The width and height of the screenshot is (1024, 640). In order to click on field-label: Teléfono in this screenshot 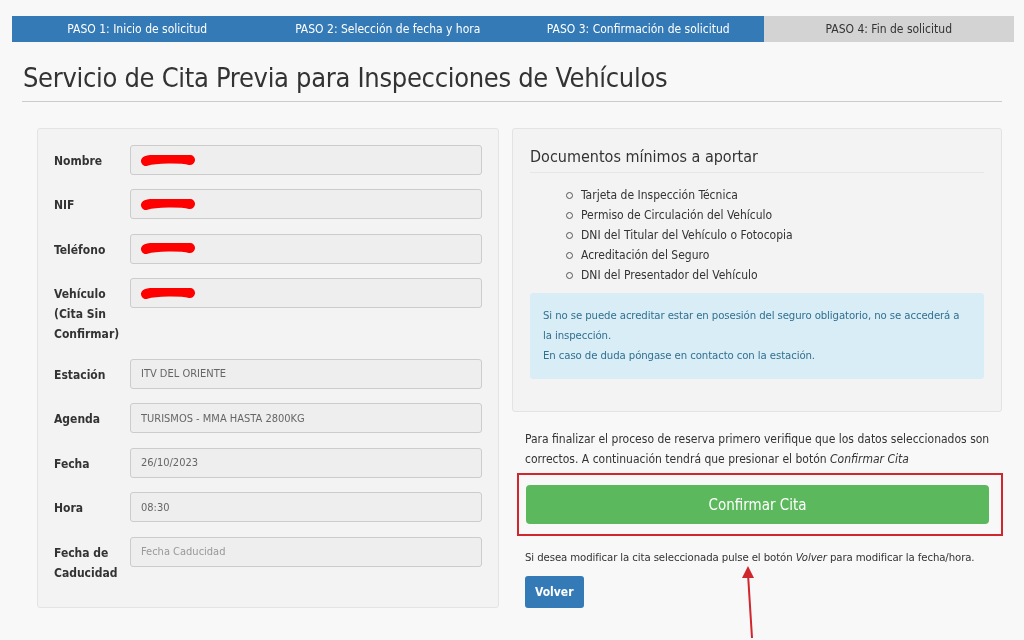, I will do `click(80, 250)`.